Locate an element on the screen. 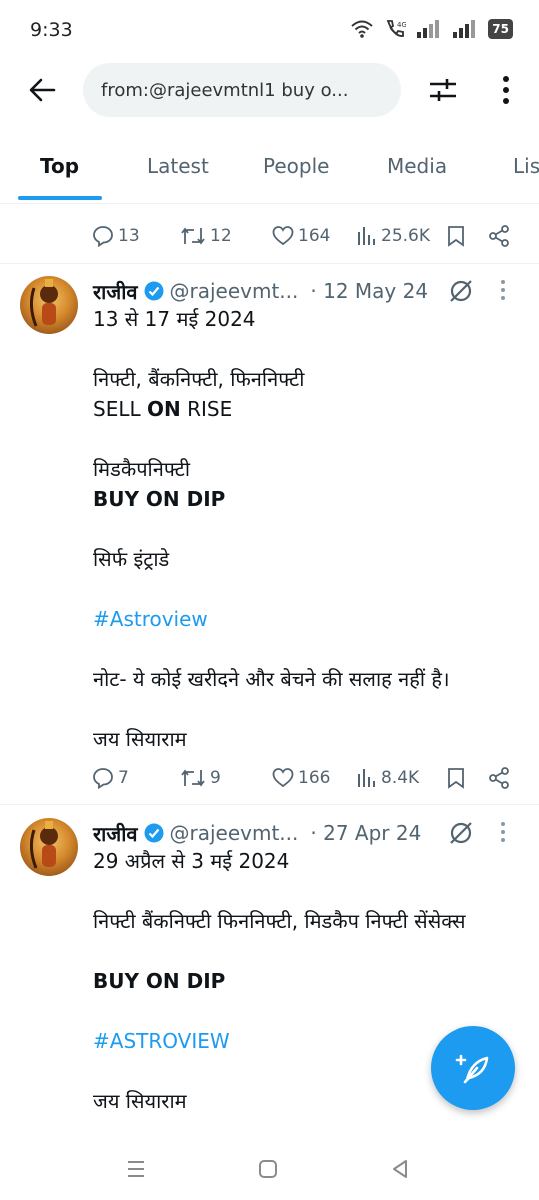 The image size is (539, 1200). recents-icon is located at coordinates (136, 1169).